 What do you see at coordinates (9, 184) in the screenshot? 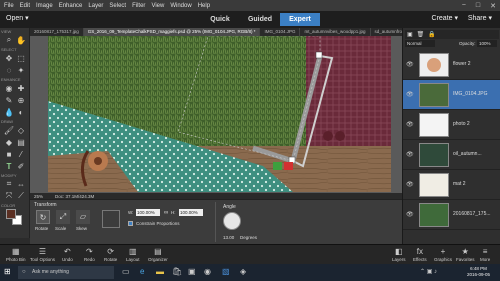
I see `crop-tool-icon: ⌗` at bounding box center [9, 184].